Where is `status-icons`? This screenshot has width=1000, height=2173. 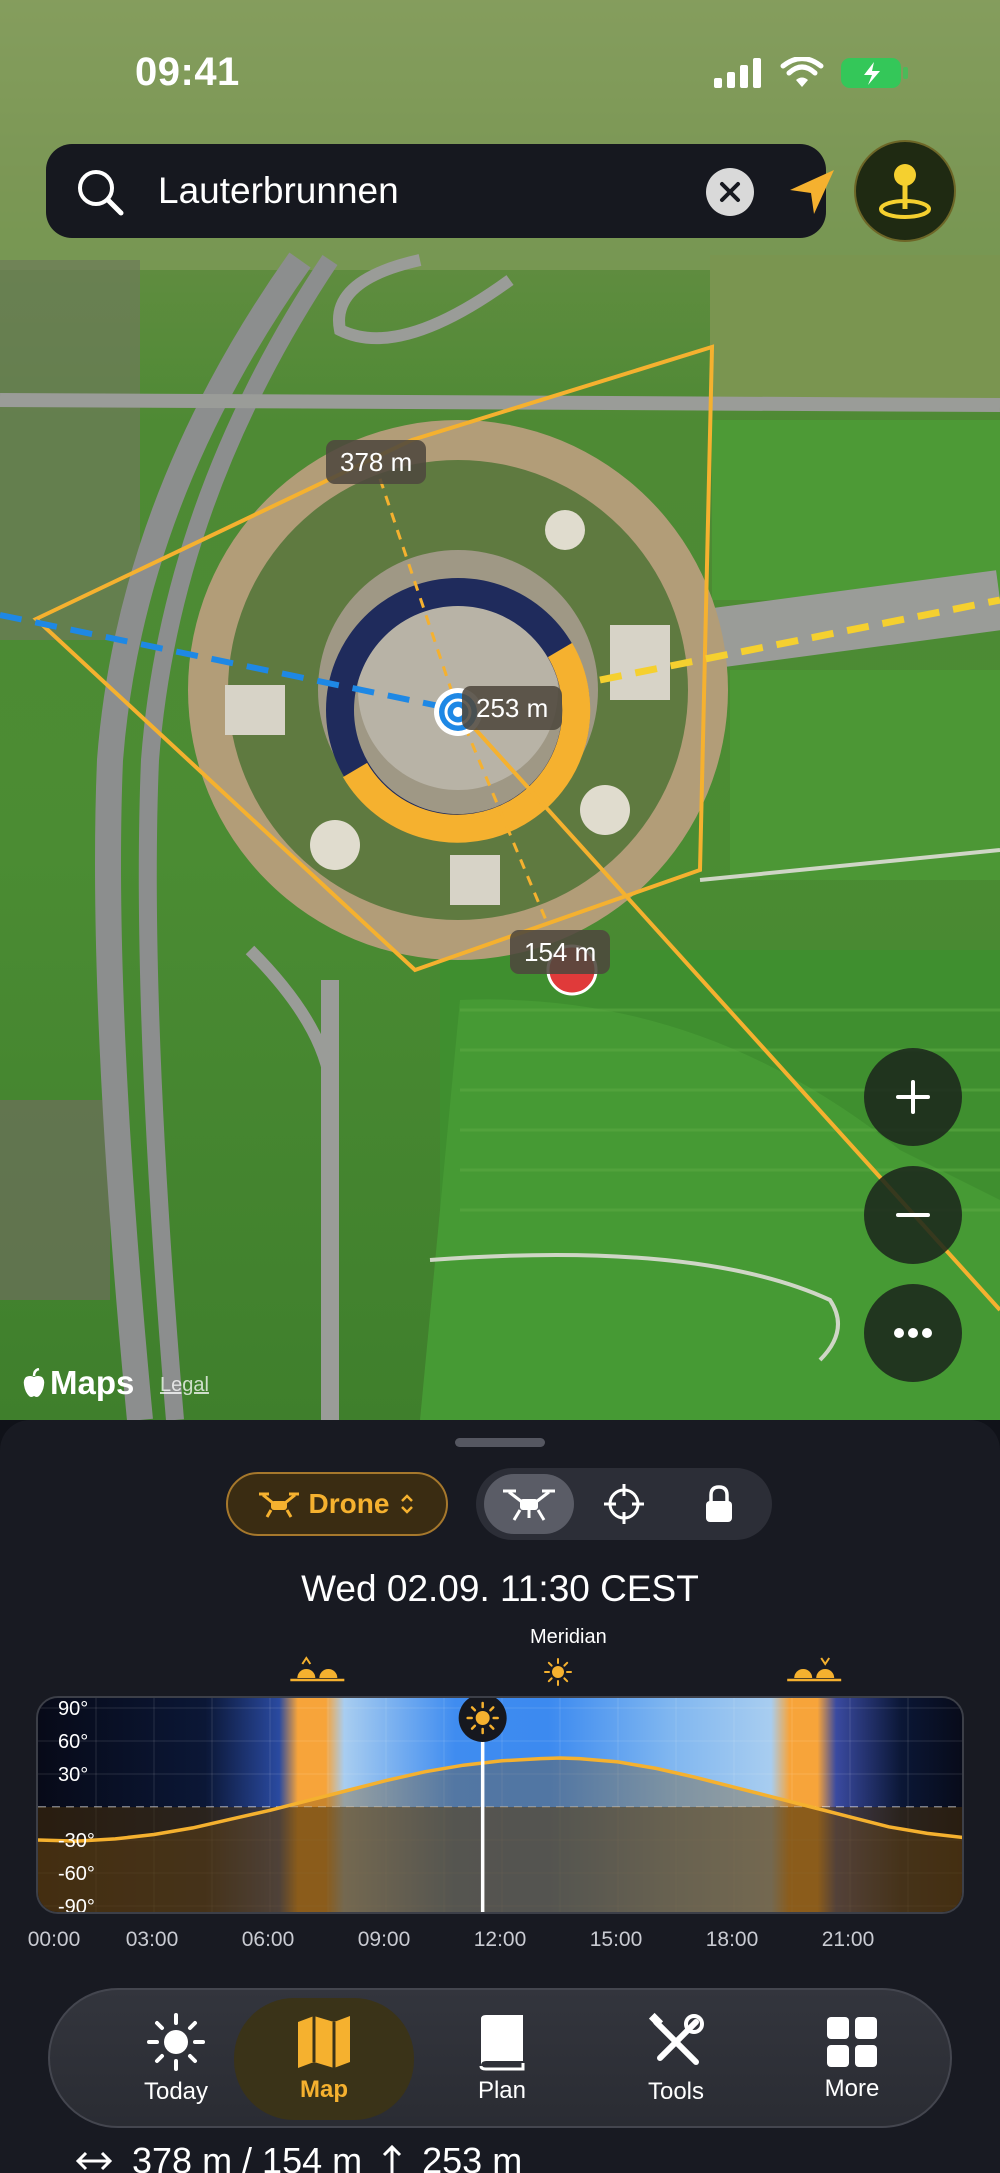 status-icons is located at coordinates (812, 73).